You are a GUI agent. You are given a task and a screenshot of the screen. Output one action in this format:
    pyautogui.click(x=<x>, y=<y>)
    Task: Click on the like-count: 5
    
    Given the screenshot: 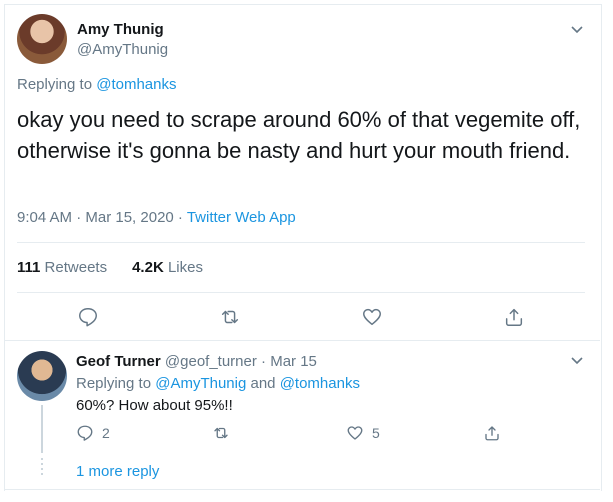 What is the action you would take?
    pyautogui.click(x=376, y=433)
    